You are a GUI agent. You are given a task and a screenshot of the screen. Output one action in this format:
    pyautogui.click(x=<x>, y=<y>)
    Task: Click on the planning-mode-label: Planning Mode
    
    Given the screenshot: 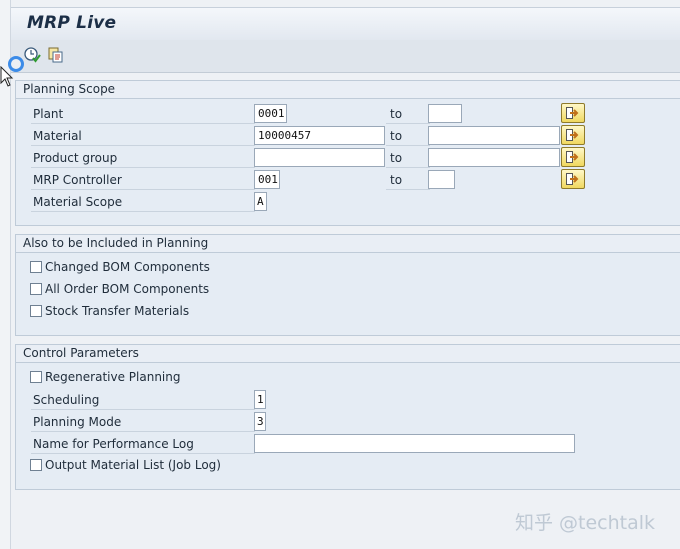 What is the action you would take?
    pyautogui.click(x=143, y=422)
    